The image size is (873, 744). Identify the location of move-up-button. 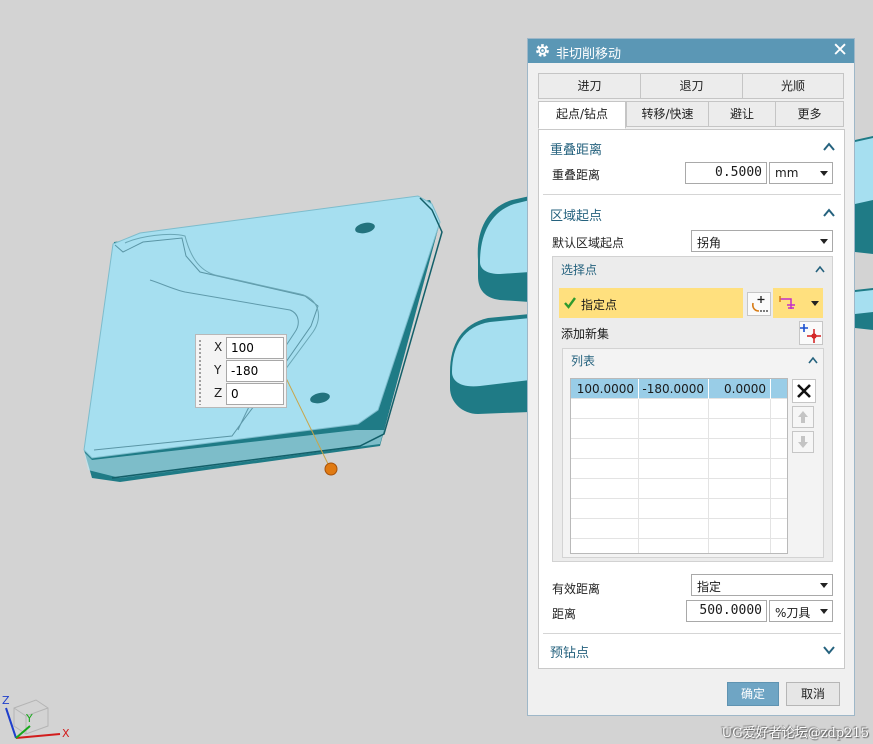
(803, 417).